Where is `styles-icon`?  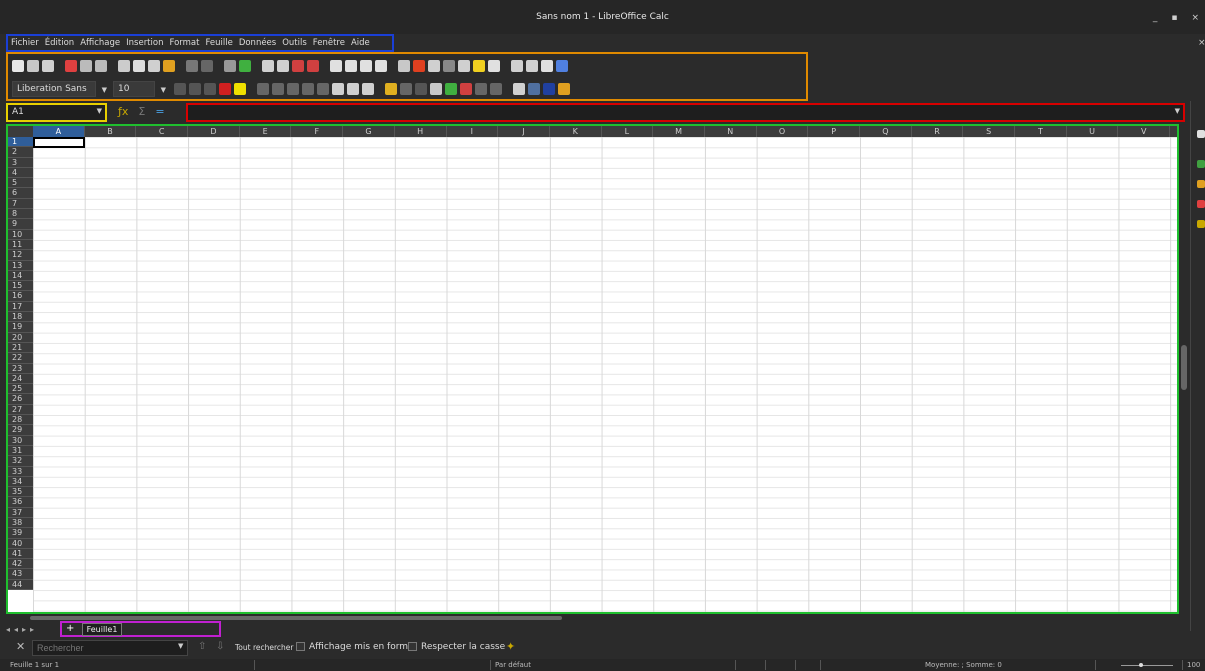
styles-icon is located at coordinates (1201, 164).